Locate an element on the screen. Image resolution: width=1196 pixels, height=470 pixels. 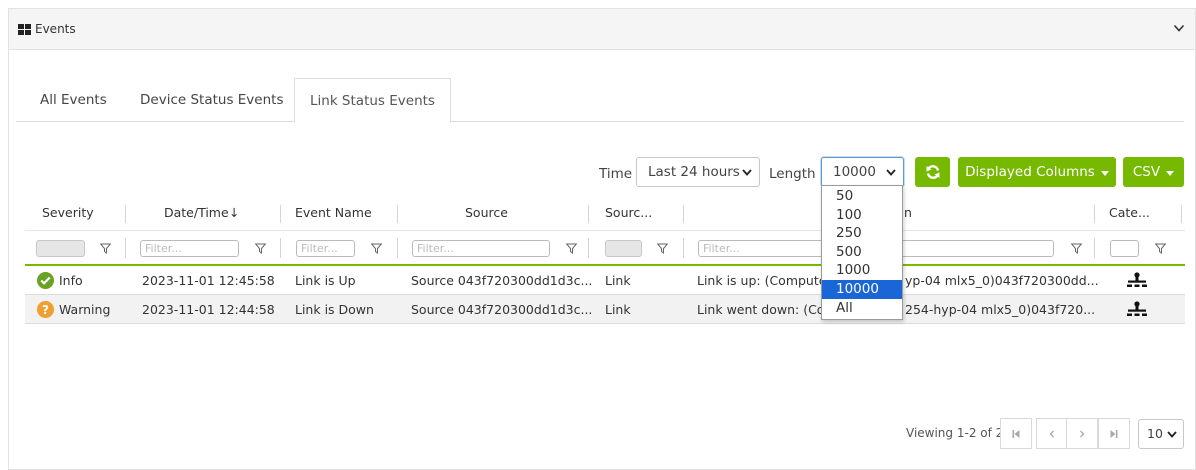
description-cell: Link is up: (Compute is located at coordinates (762, 280).